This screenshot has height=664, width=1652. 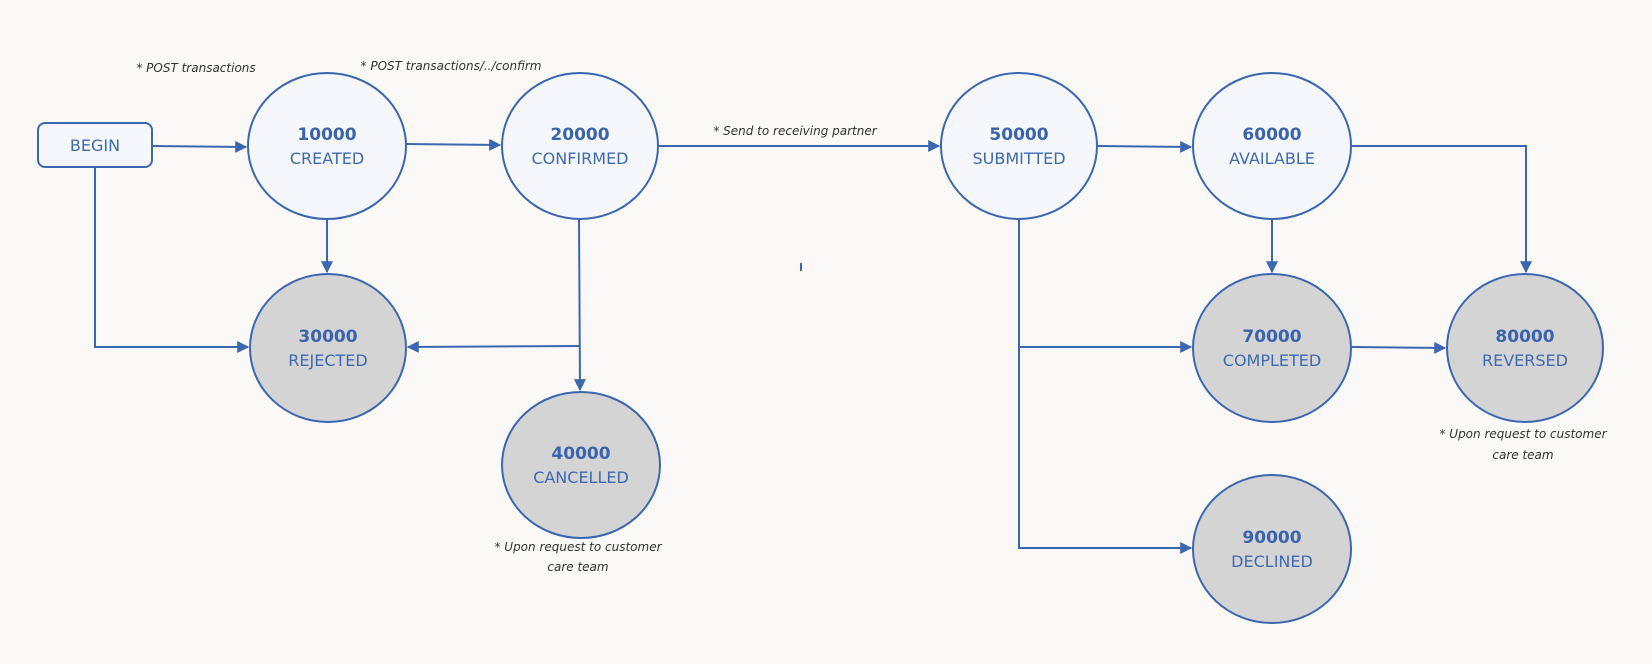 I want to click on state-reversed: 80000 REVERSED, so click(x=1525, y=348).